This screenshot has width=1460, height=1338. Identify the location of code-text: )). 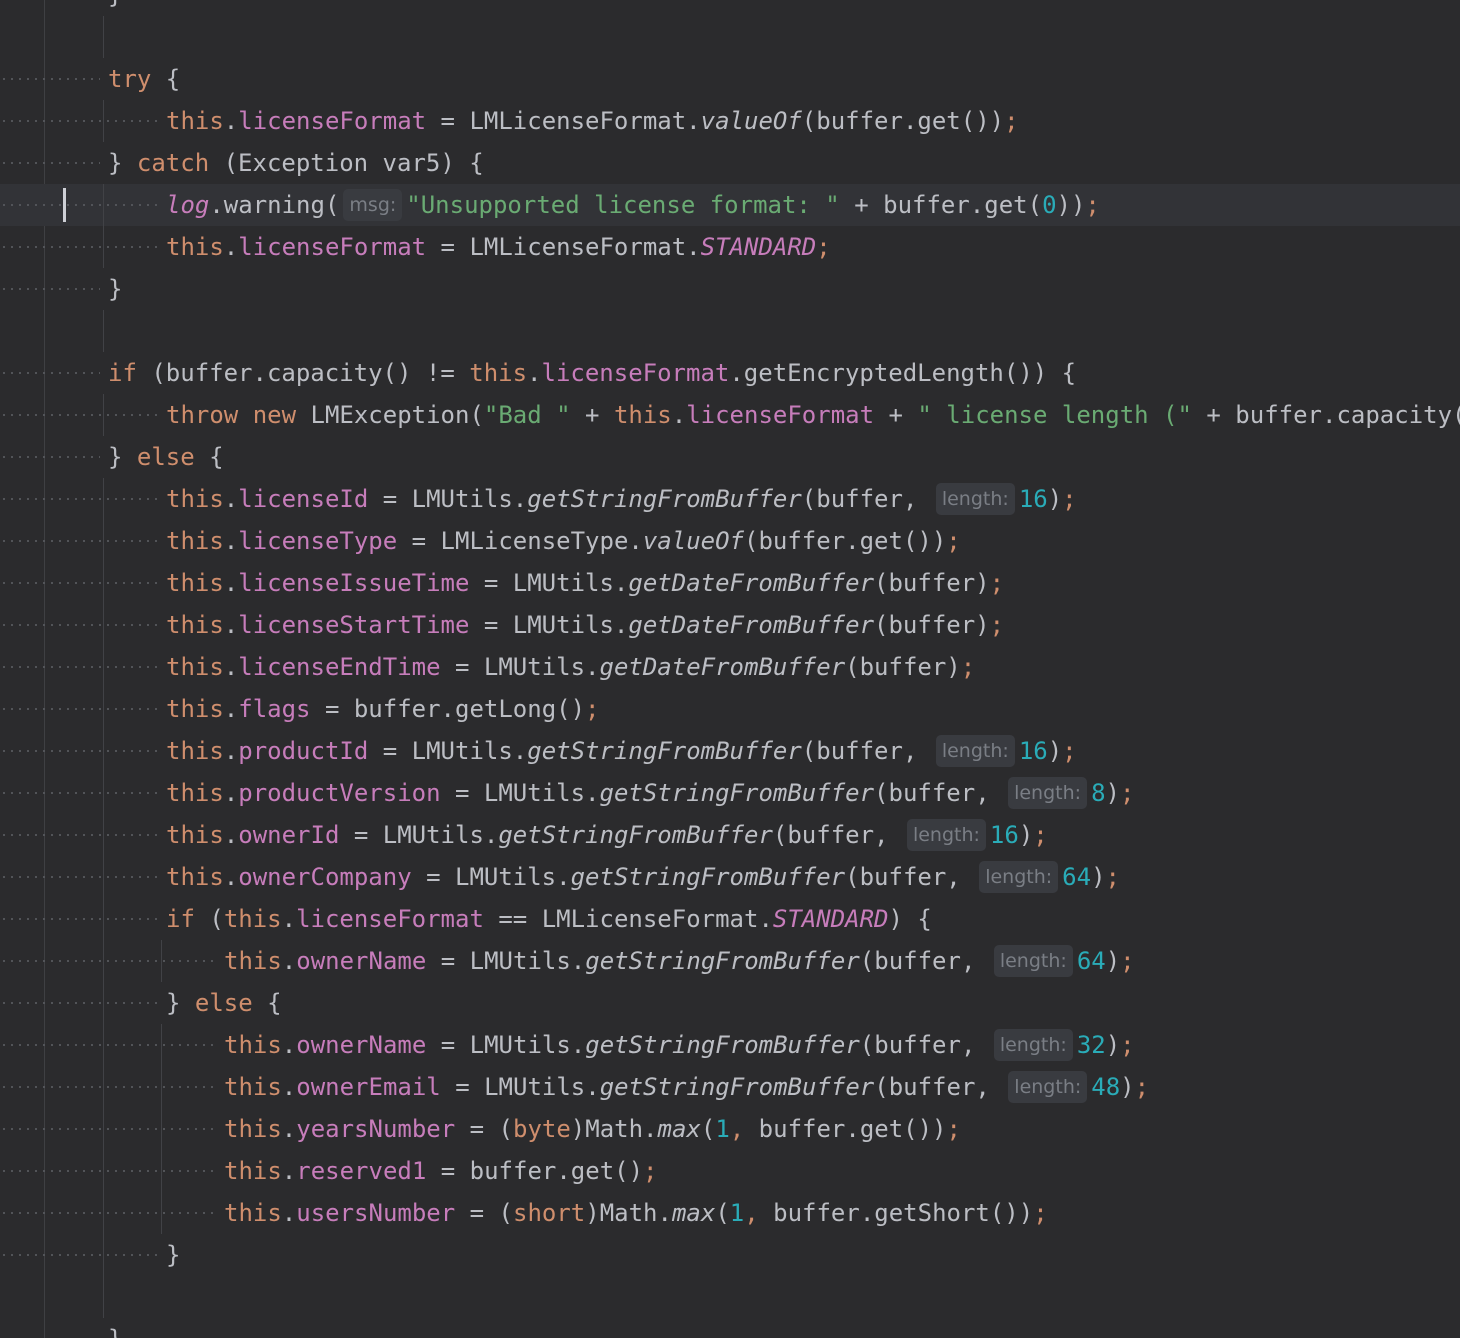
(1071, 205).